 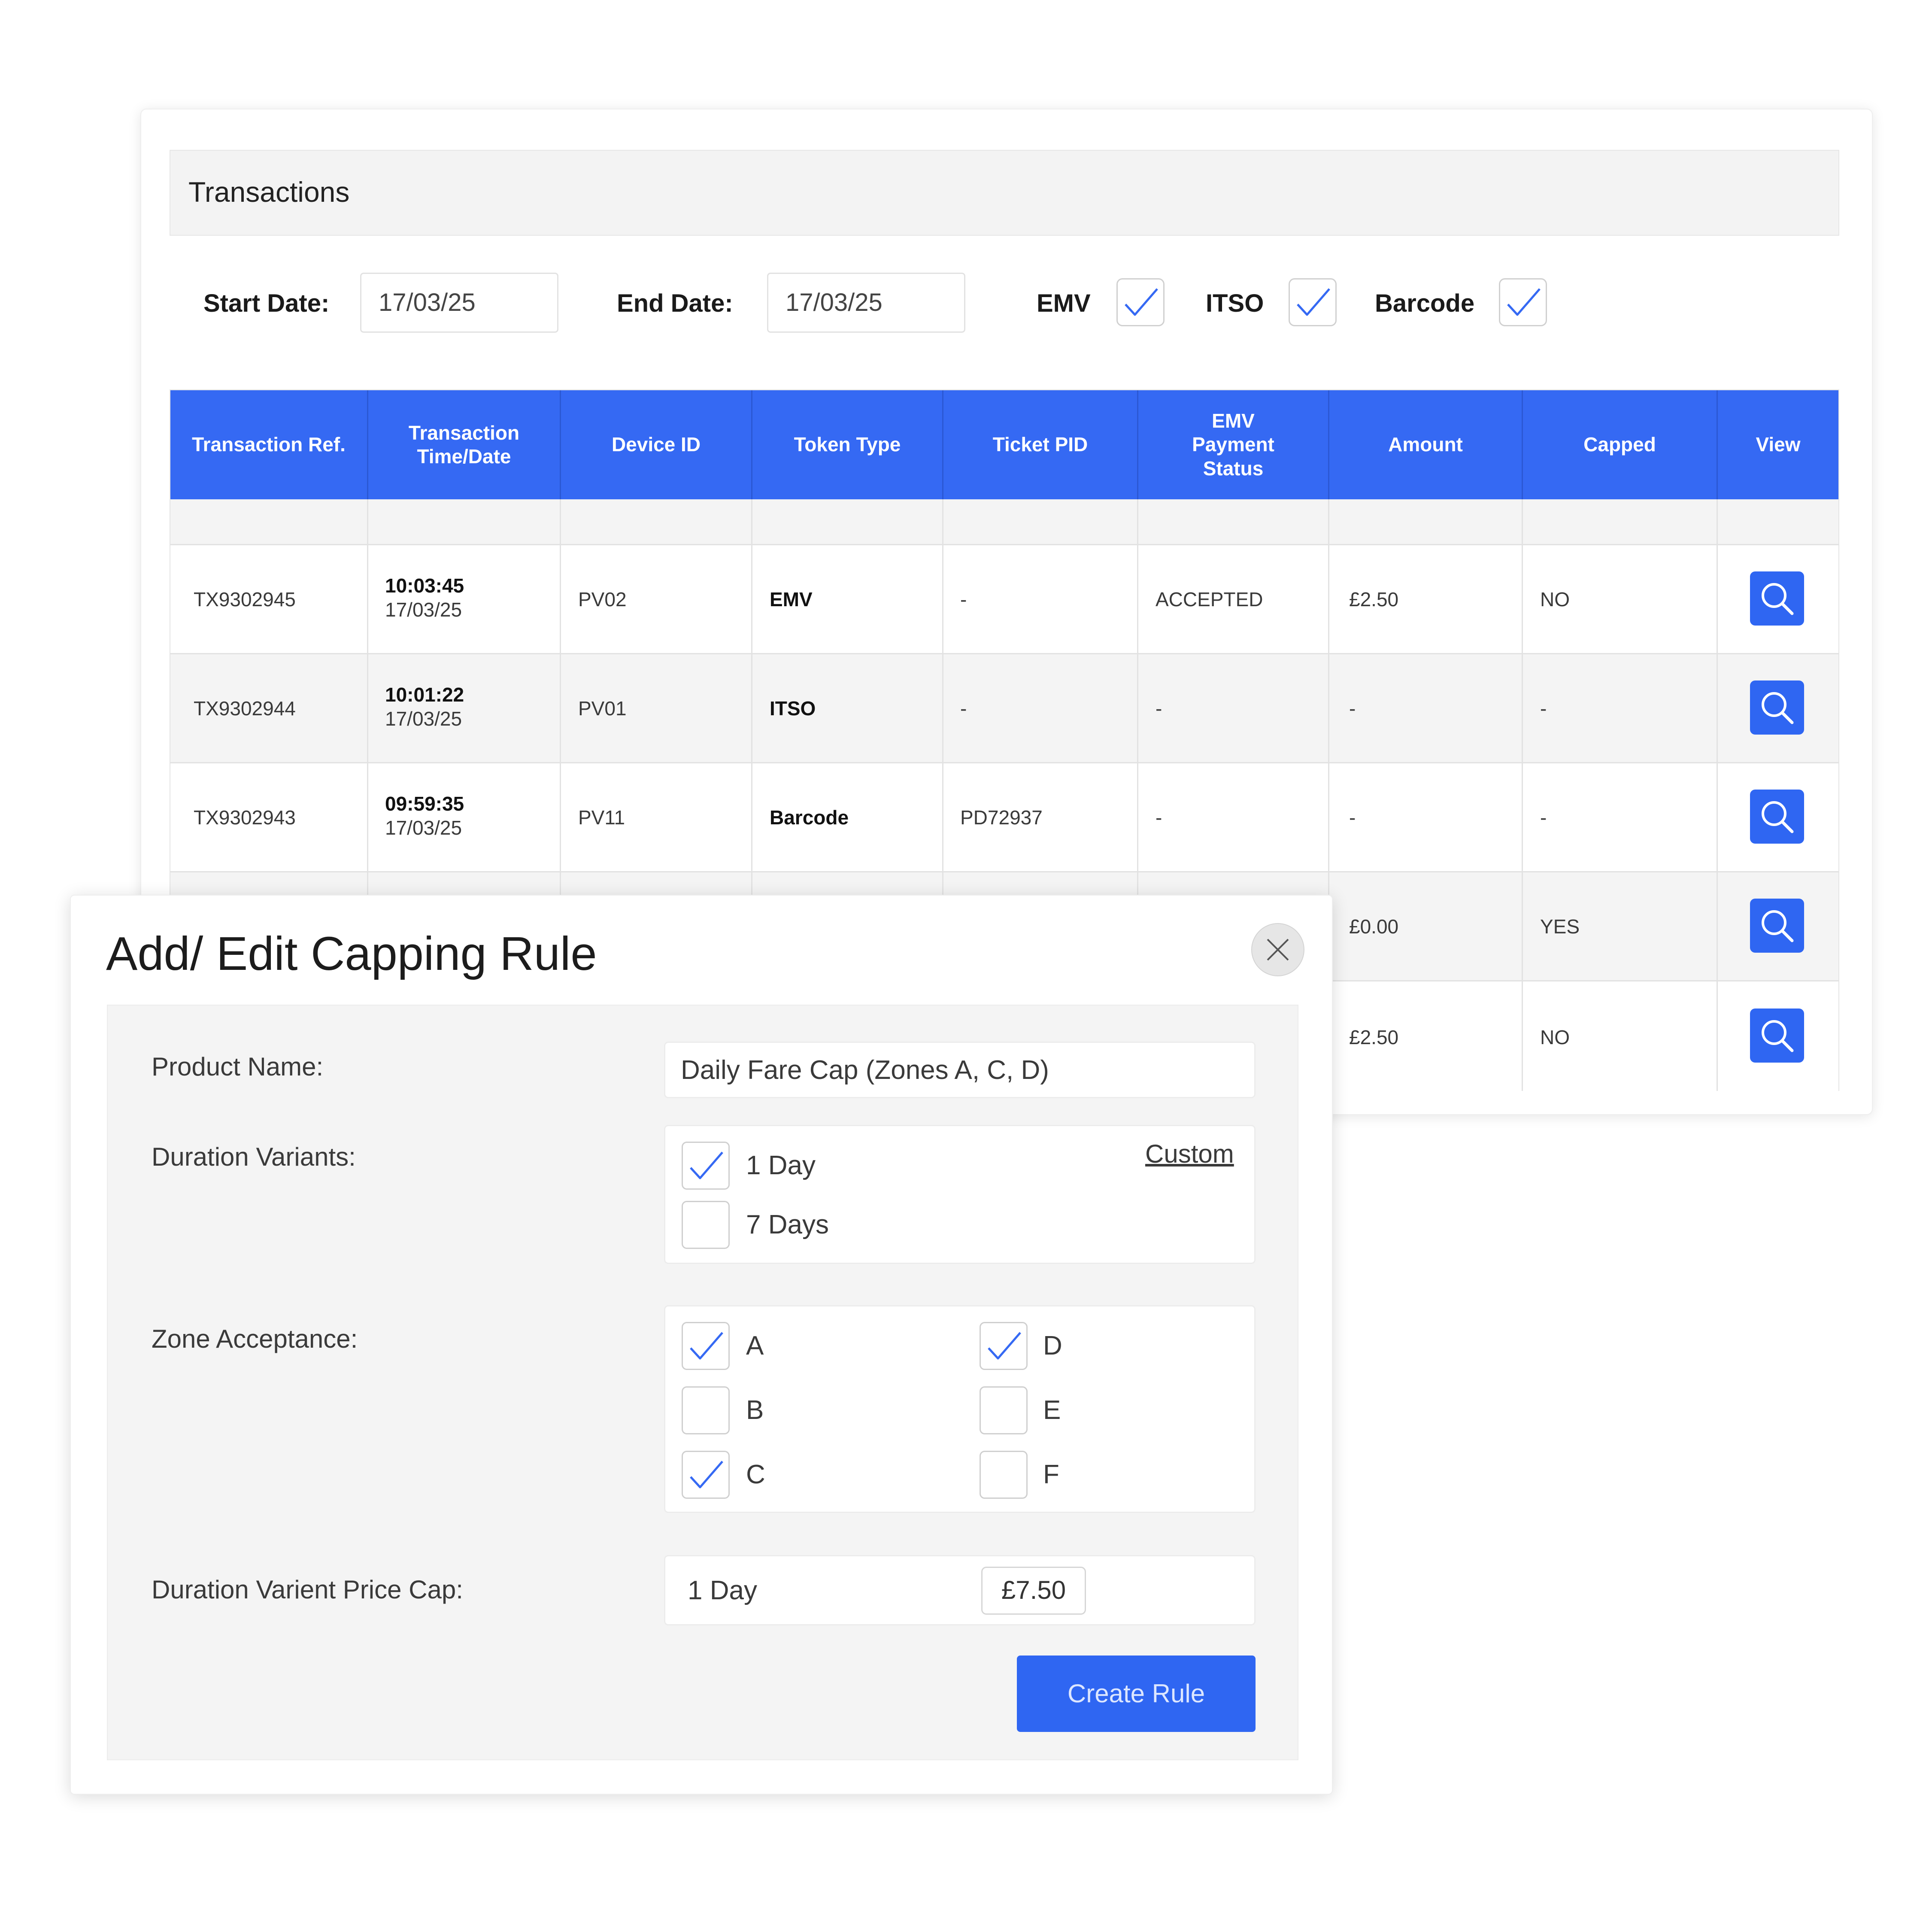 I want to click on product-name-label: Product Name:, so click(x=238, y=1067).